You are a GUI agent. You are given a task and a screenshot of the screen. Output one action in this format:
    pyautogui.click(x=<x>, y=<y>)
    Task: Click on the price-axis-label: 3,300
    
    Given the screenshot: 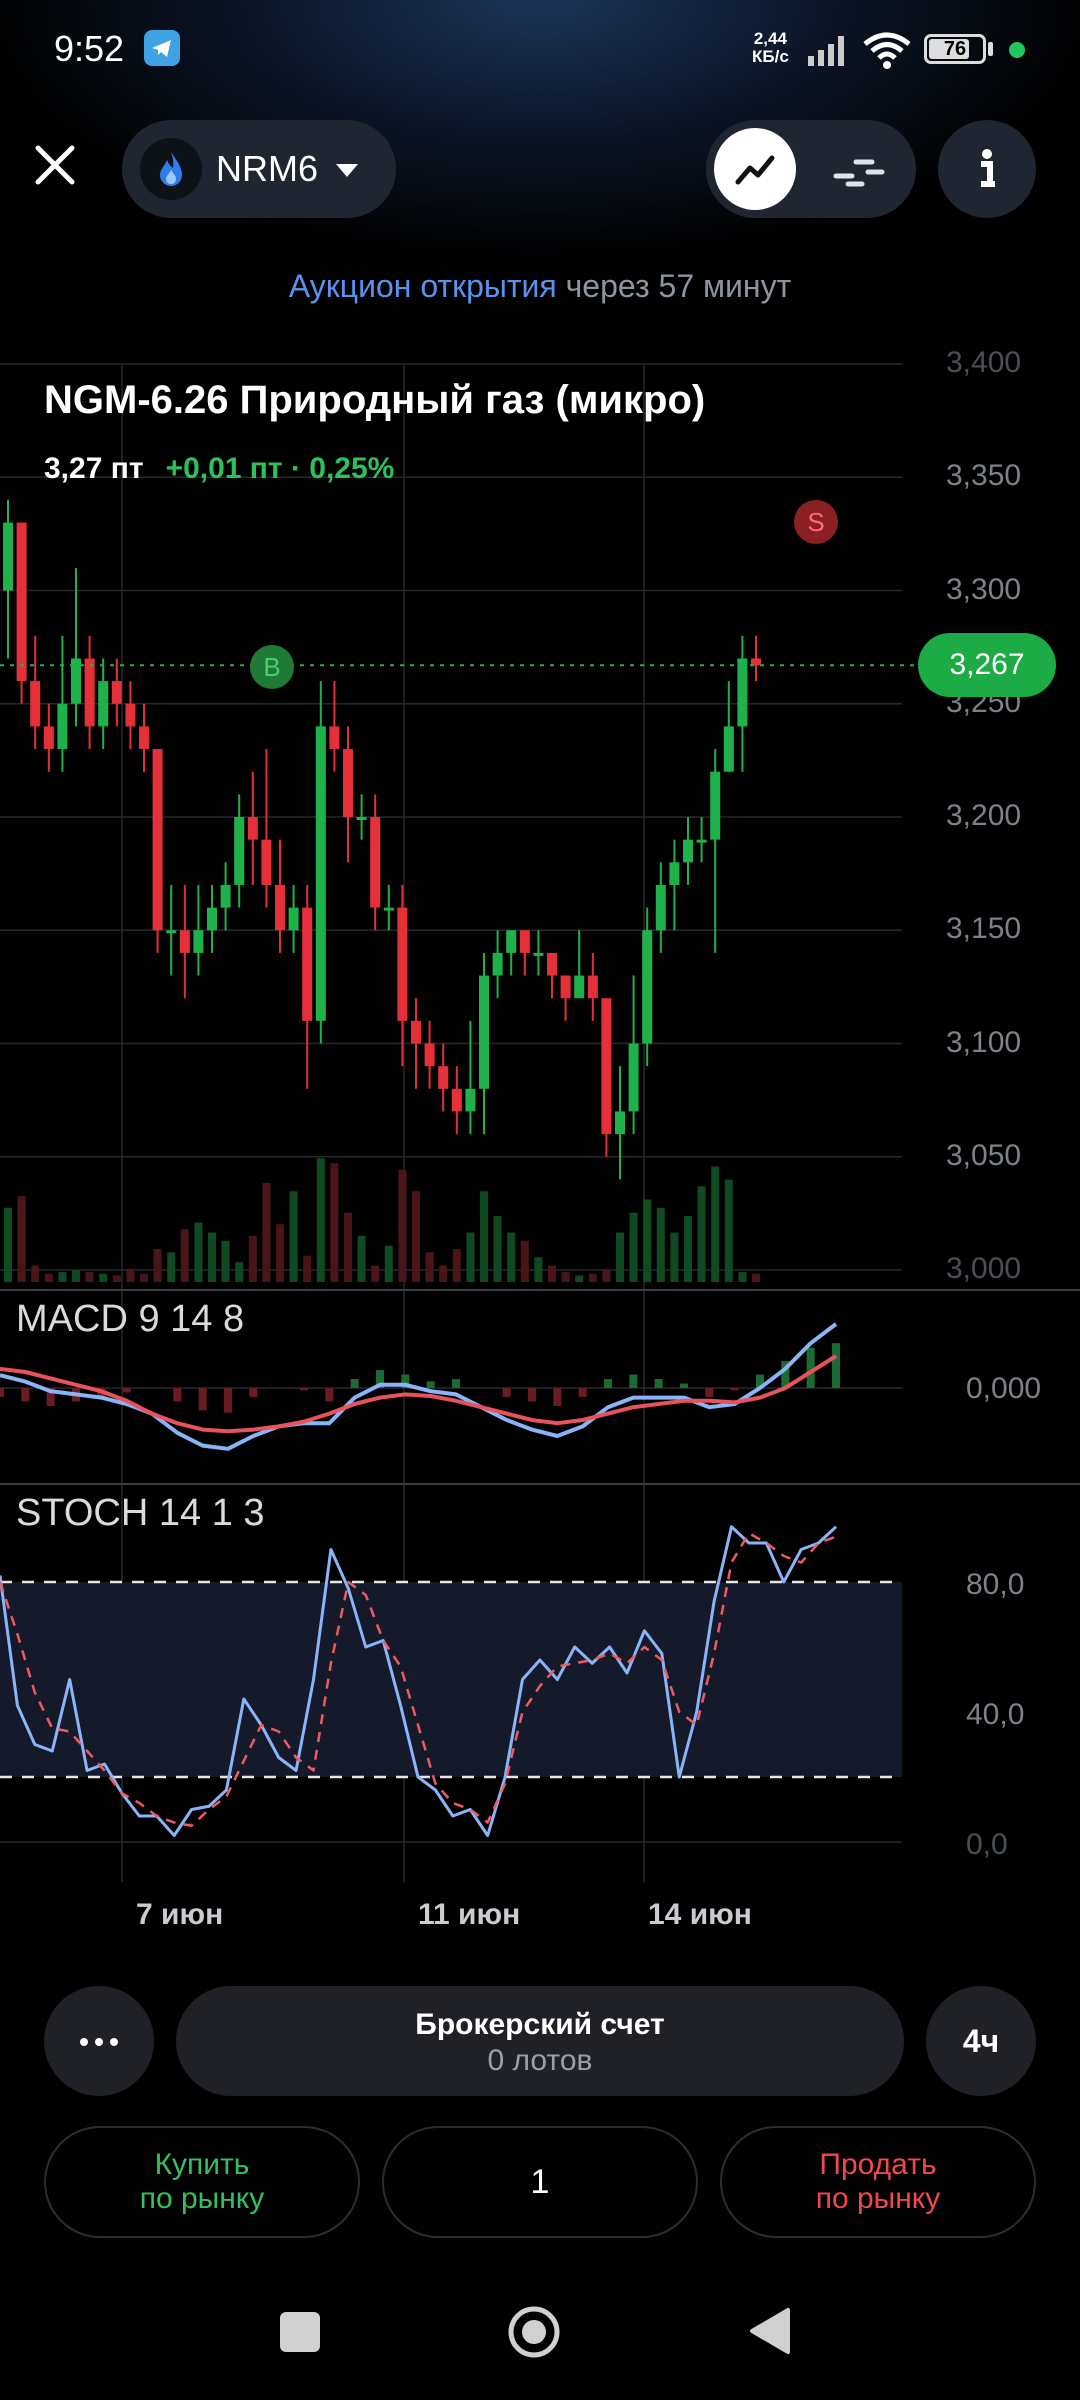 What is the action you would take?
    pyautogui.click(x=984, y=589)
    